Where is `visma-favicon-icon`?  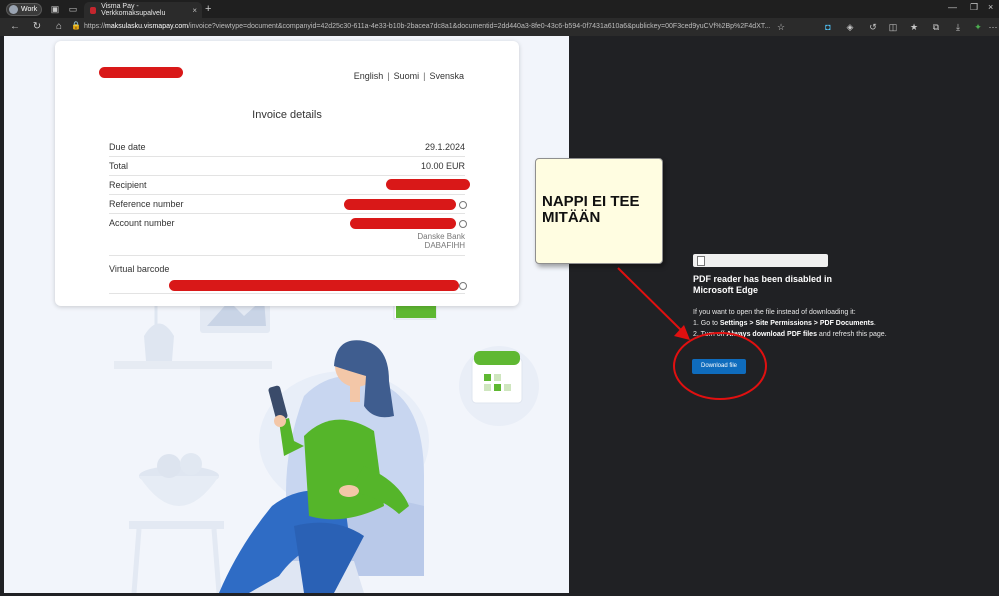 visma-favicon-icon is located at coordinates (93, 10).